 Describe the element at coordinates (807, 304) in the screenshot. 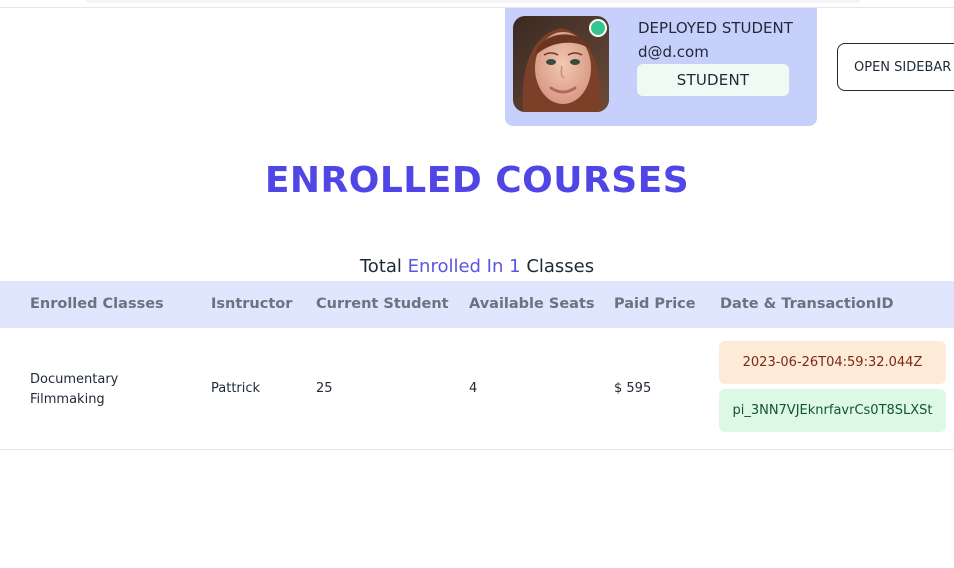

I see `column-header-date-transaction: Date & TransactionID` at that location.